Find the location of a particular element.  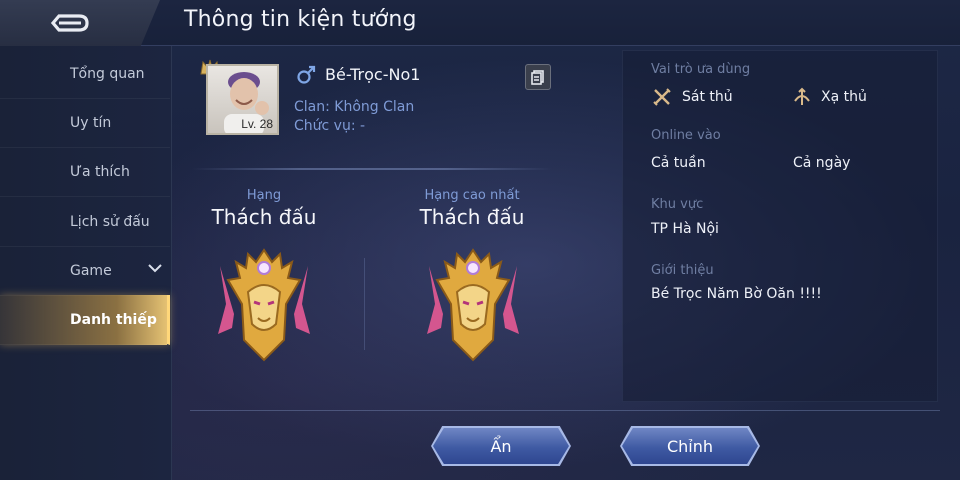

region-value: TP Hà Nội is located at coordinates (685, 229).